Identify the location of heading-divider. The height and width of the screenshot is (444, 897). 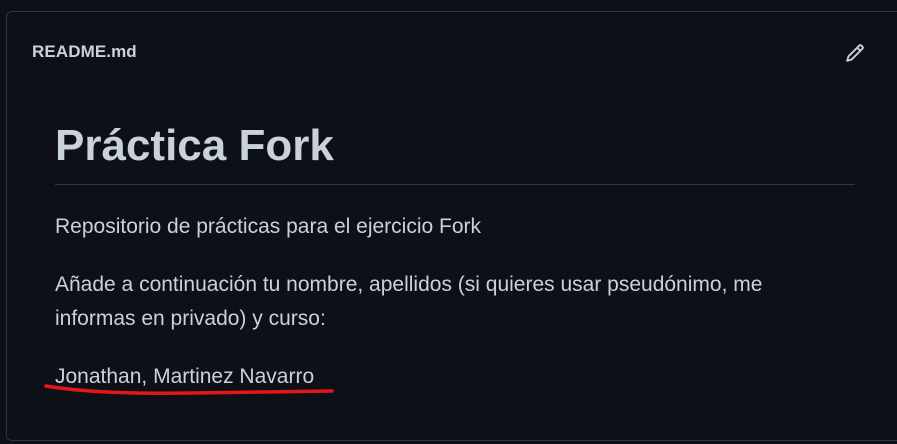
(455, 184).